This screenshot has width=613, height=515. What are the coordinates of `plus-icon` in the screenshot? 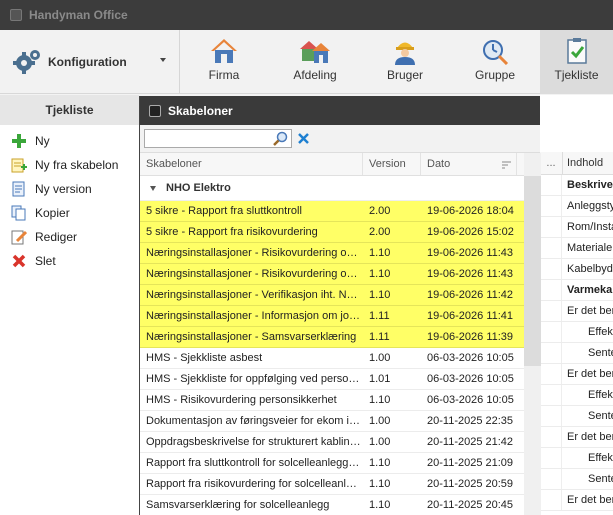 It's located at (19, 141).